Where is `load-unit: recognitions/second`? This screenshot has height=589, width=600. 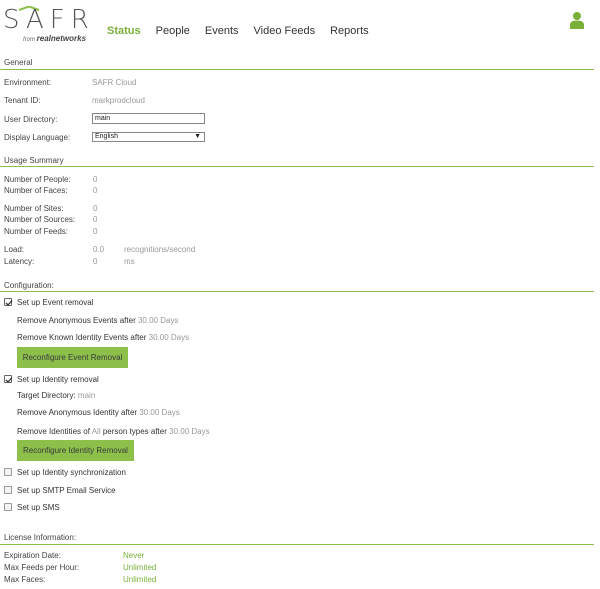 load-unit: recognitions/second is located at coordinates (160, 249).